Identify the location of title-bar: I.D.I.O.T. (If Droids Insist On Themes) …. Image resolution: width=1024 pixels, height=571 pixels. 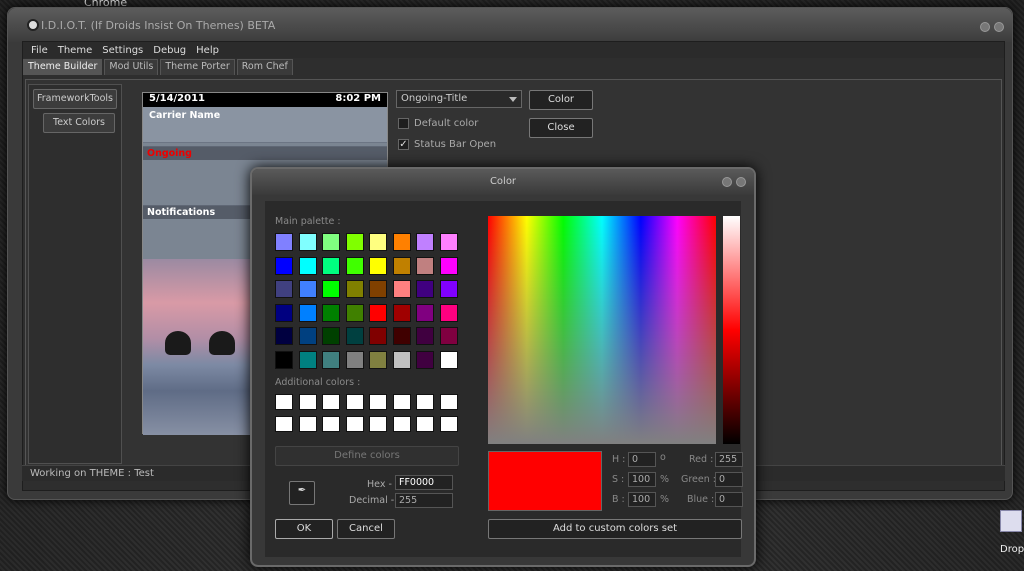
(510, 25).